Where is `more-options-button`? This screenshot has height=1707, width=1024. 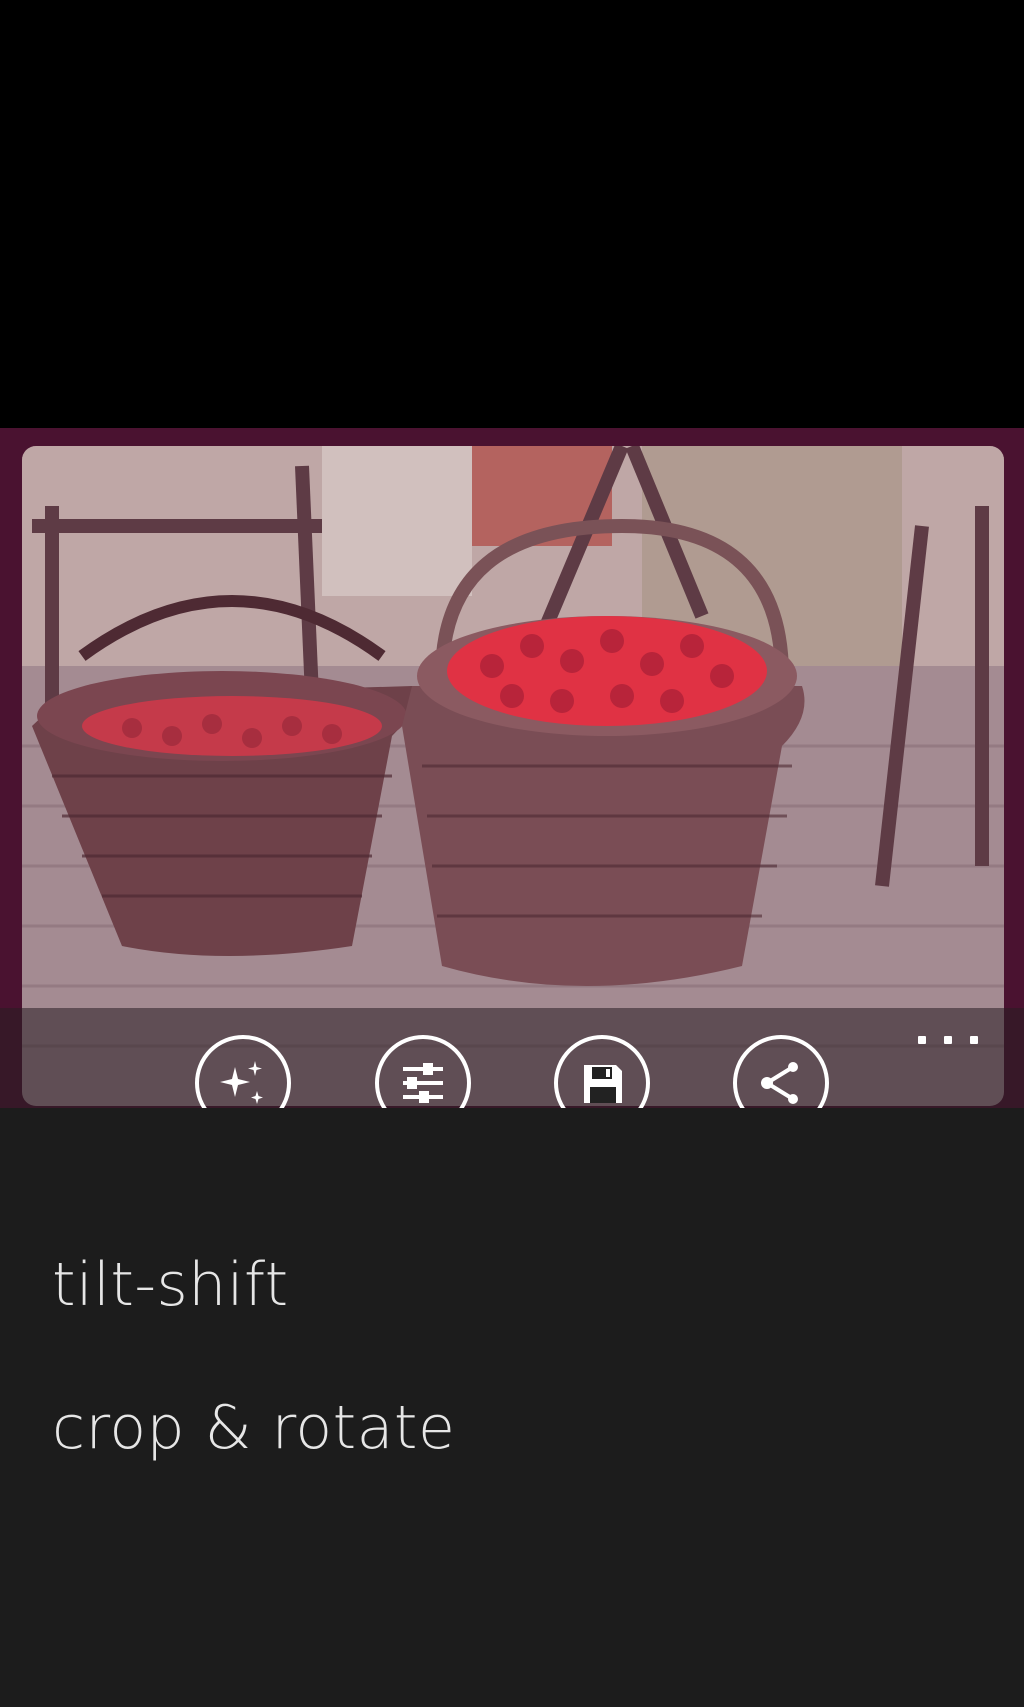 more-options-button is located at coordinates (948, 1040).